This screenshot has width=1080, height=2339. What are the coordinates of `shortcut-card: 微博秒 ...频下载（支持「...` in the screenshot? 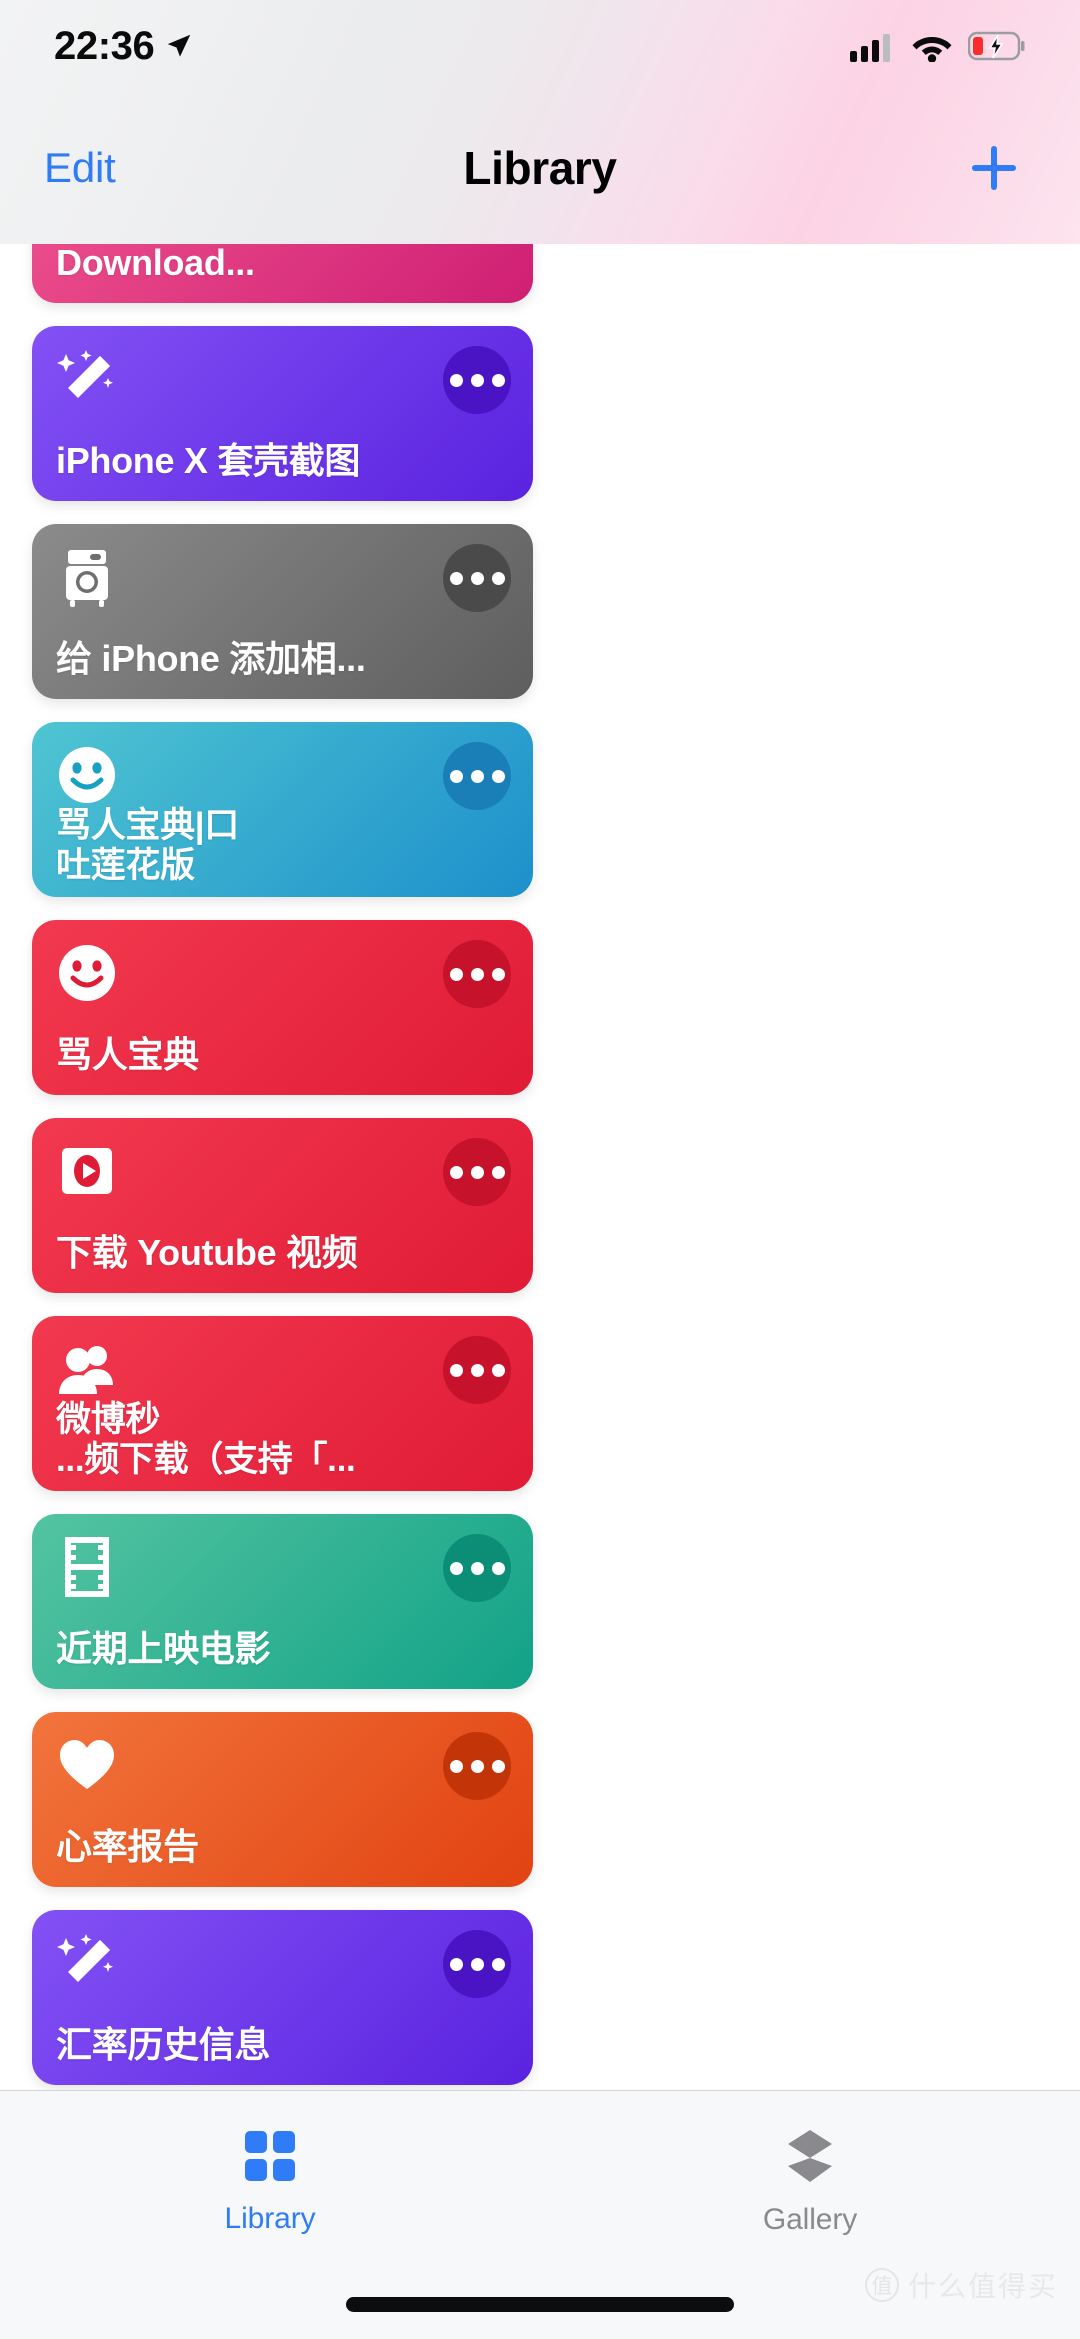 It's located at (282, 1403).